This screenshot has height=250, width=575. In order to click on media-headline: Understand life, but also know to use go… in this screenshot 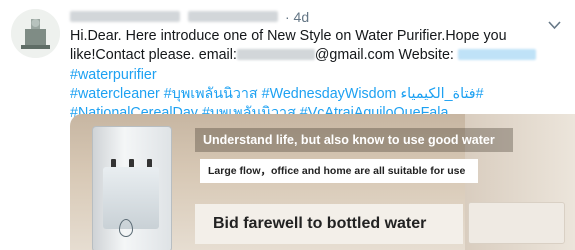, I will do `click(354, 140)`.